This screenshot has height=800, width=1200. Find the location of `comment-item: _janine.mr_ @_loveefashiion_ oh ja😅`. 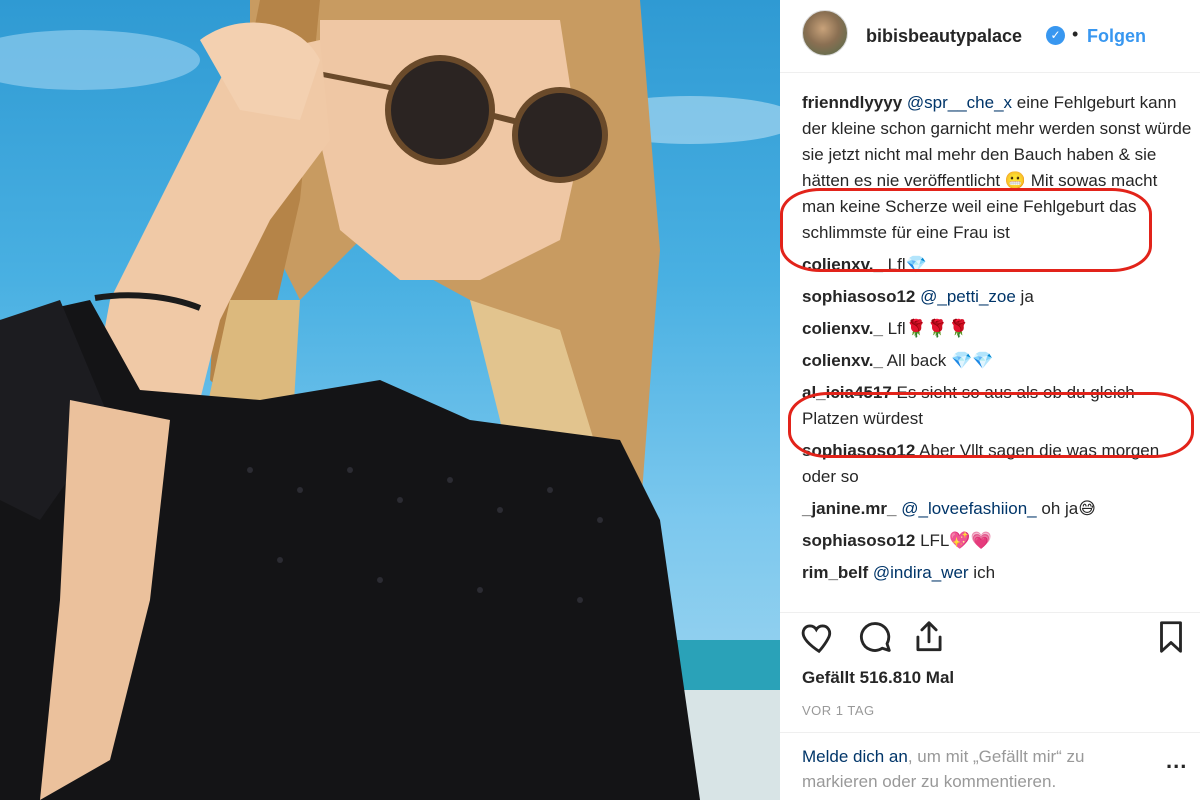

comment-item: _janine.mr_ @_loveefashiion_ oh ja😅 is located at coordinates (998, 509).